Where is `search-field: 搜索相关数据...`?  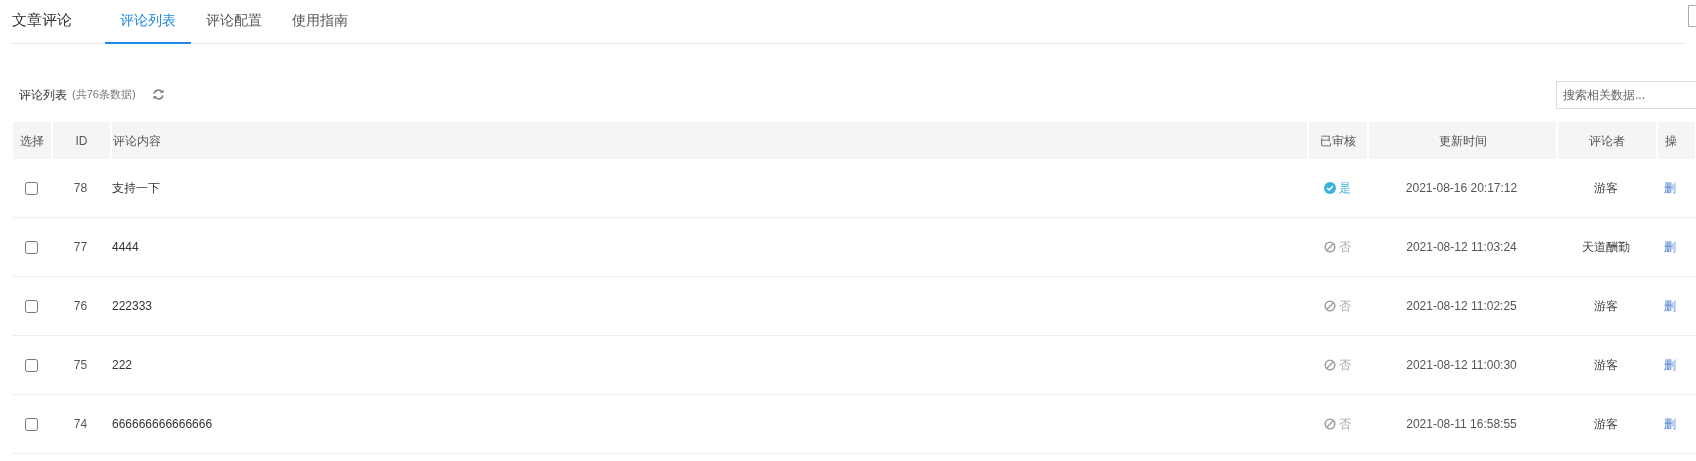
search-field: 搜索相关数据... is located at coordinates (1626, 94).